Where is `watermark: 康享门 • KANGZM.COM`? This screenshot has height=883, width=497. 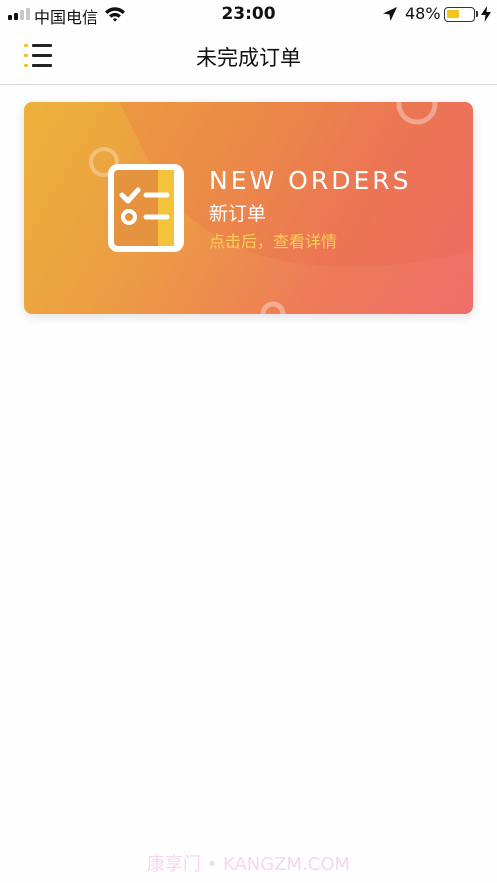 watermark: 康享门 • KANGZM.COM is located at coordinates (248, 864).